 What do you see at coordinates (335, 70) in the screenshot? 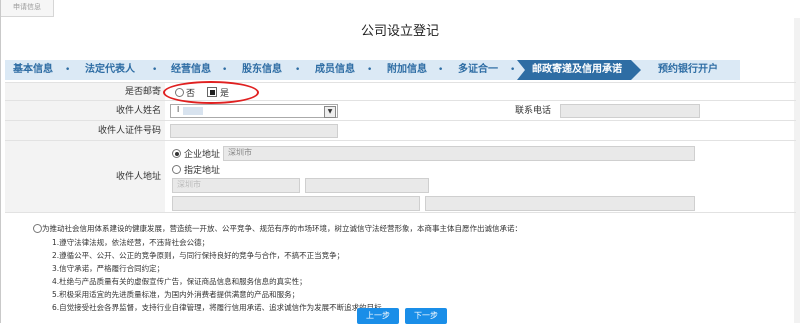
I see `step-member-info: 成员信息` at bounding box center [335, 70].